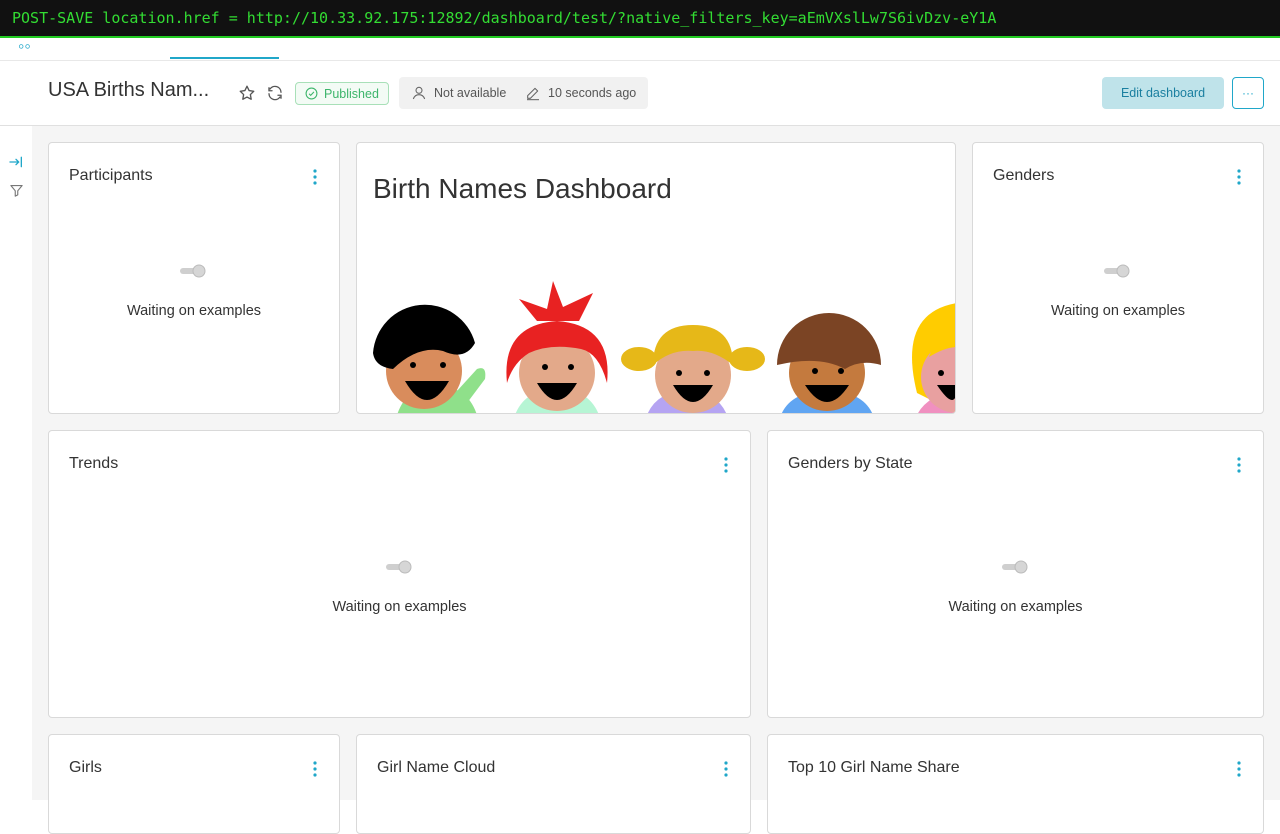 The image size is (1280, 834). Describe the element at coordinates (592, 93) in the screenshot. I see `modified-label: 10 seconds ago` at that location.